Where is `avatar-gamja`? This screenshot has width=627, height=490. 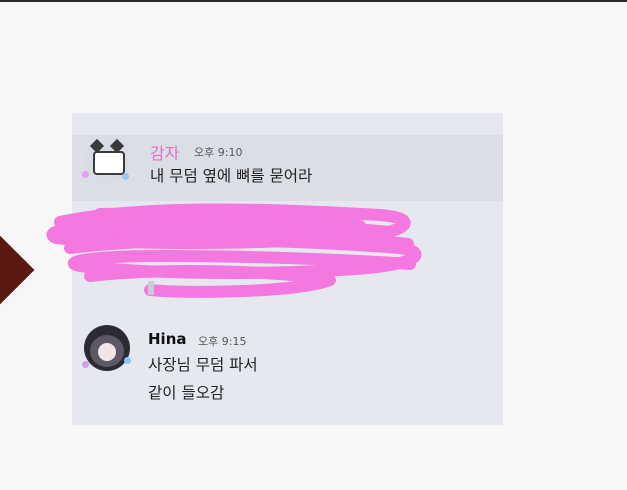
avatar-gamja is located at coordinates (106, 160).